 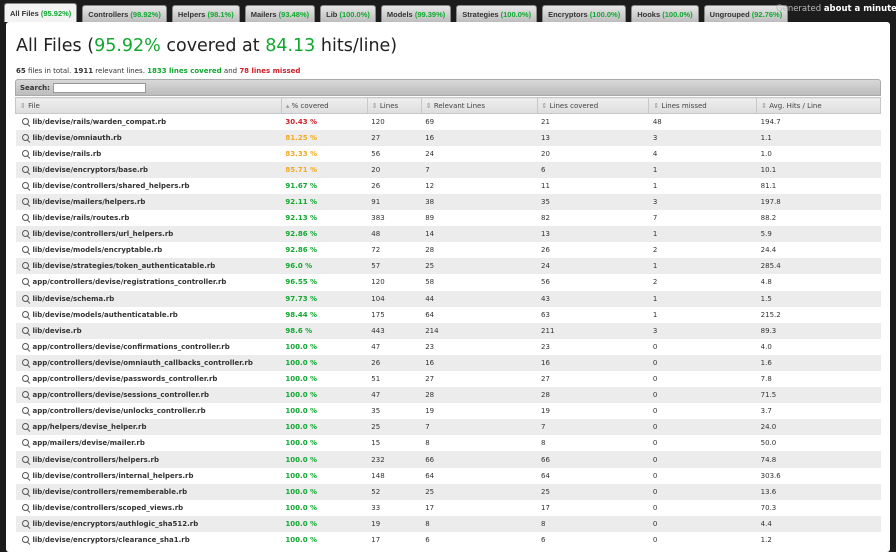 What do you see at coordinates (497, 13) in the screenshot?
I see `tab-strategies: Strategies (100.0%)` at bounding box center [497, 13].